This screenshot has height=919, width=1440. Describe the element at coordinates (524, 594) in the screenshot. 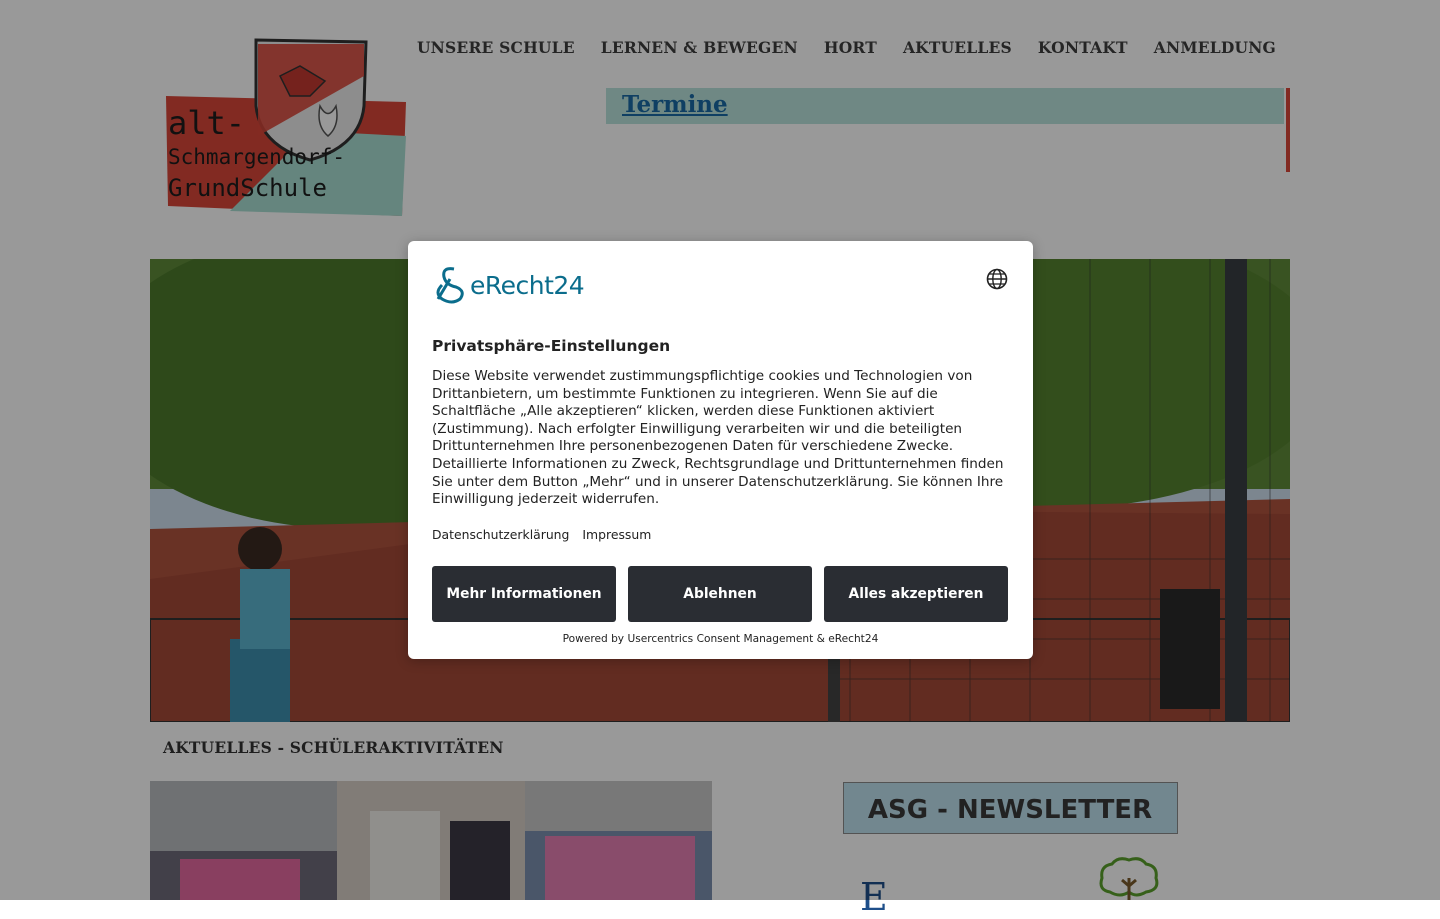

I see `more-info-button: Mehr Informationen` at that location.